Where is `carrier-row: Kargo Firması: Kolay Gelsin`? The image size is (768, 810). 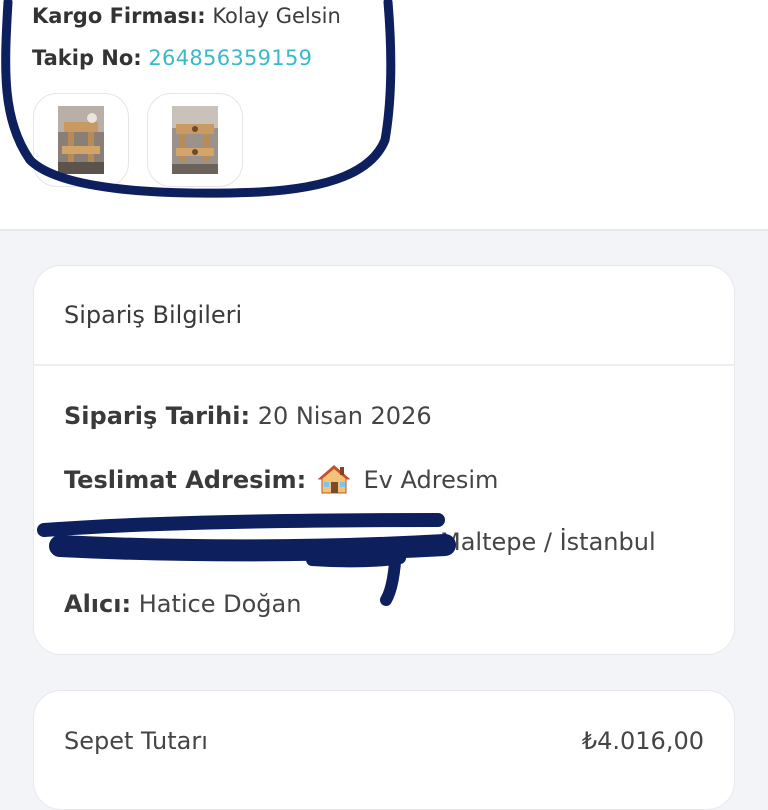
carrier-row: Kargo Firması: Kolay Gelsin is located at coordinates (186, 16).